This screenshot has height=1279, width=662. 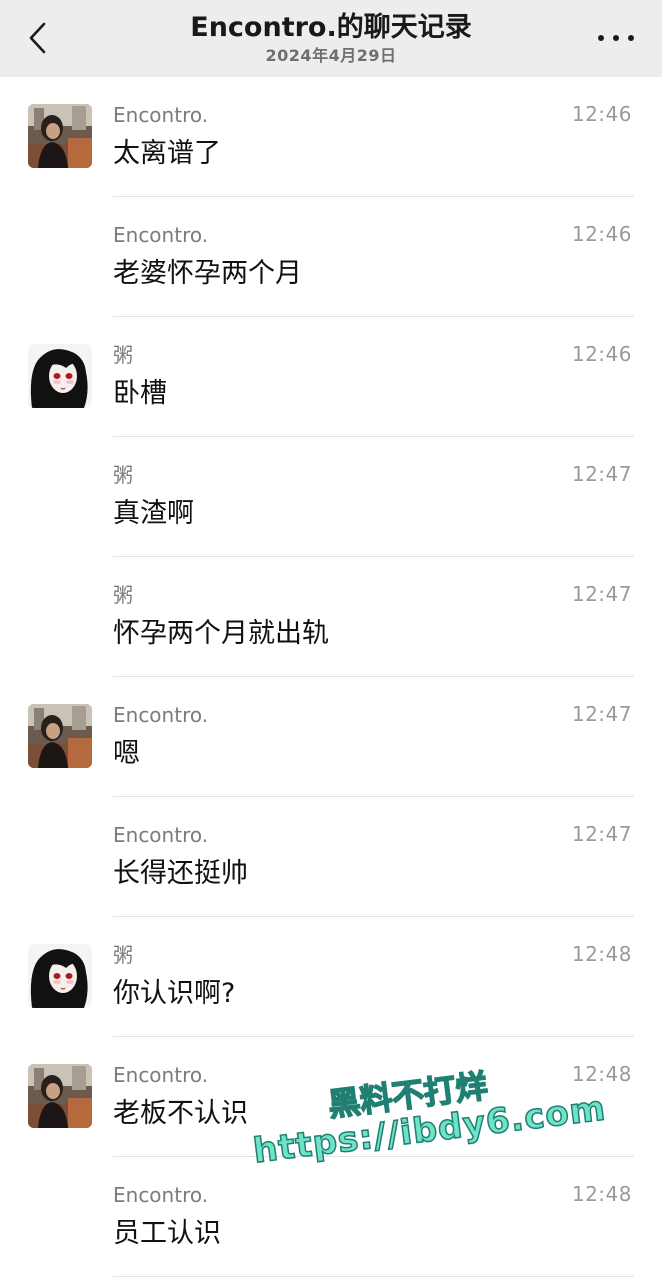 What do you see at coordinates (140, 393) in the screenshot?
I see `message-text: 卧槽` at bounding box center [140, 393].